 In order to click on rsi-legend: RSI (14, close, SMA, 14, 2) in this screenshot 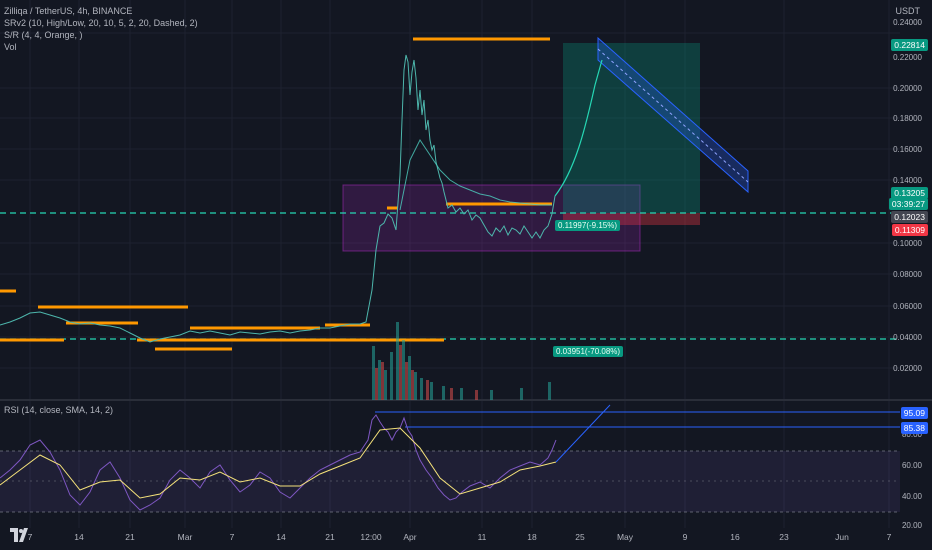, I will do `click(58, 410)`.